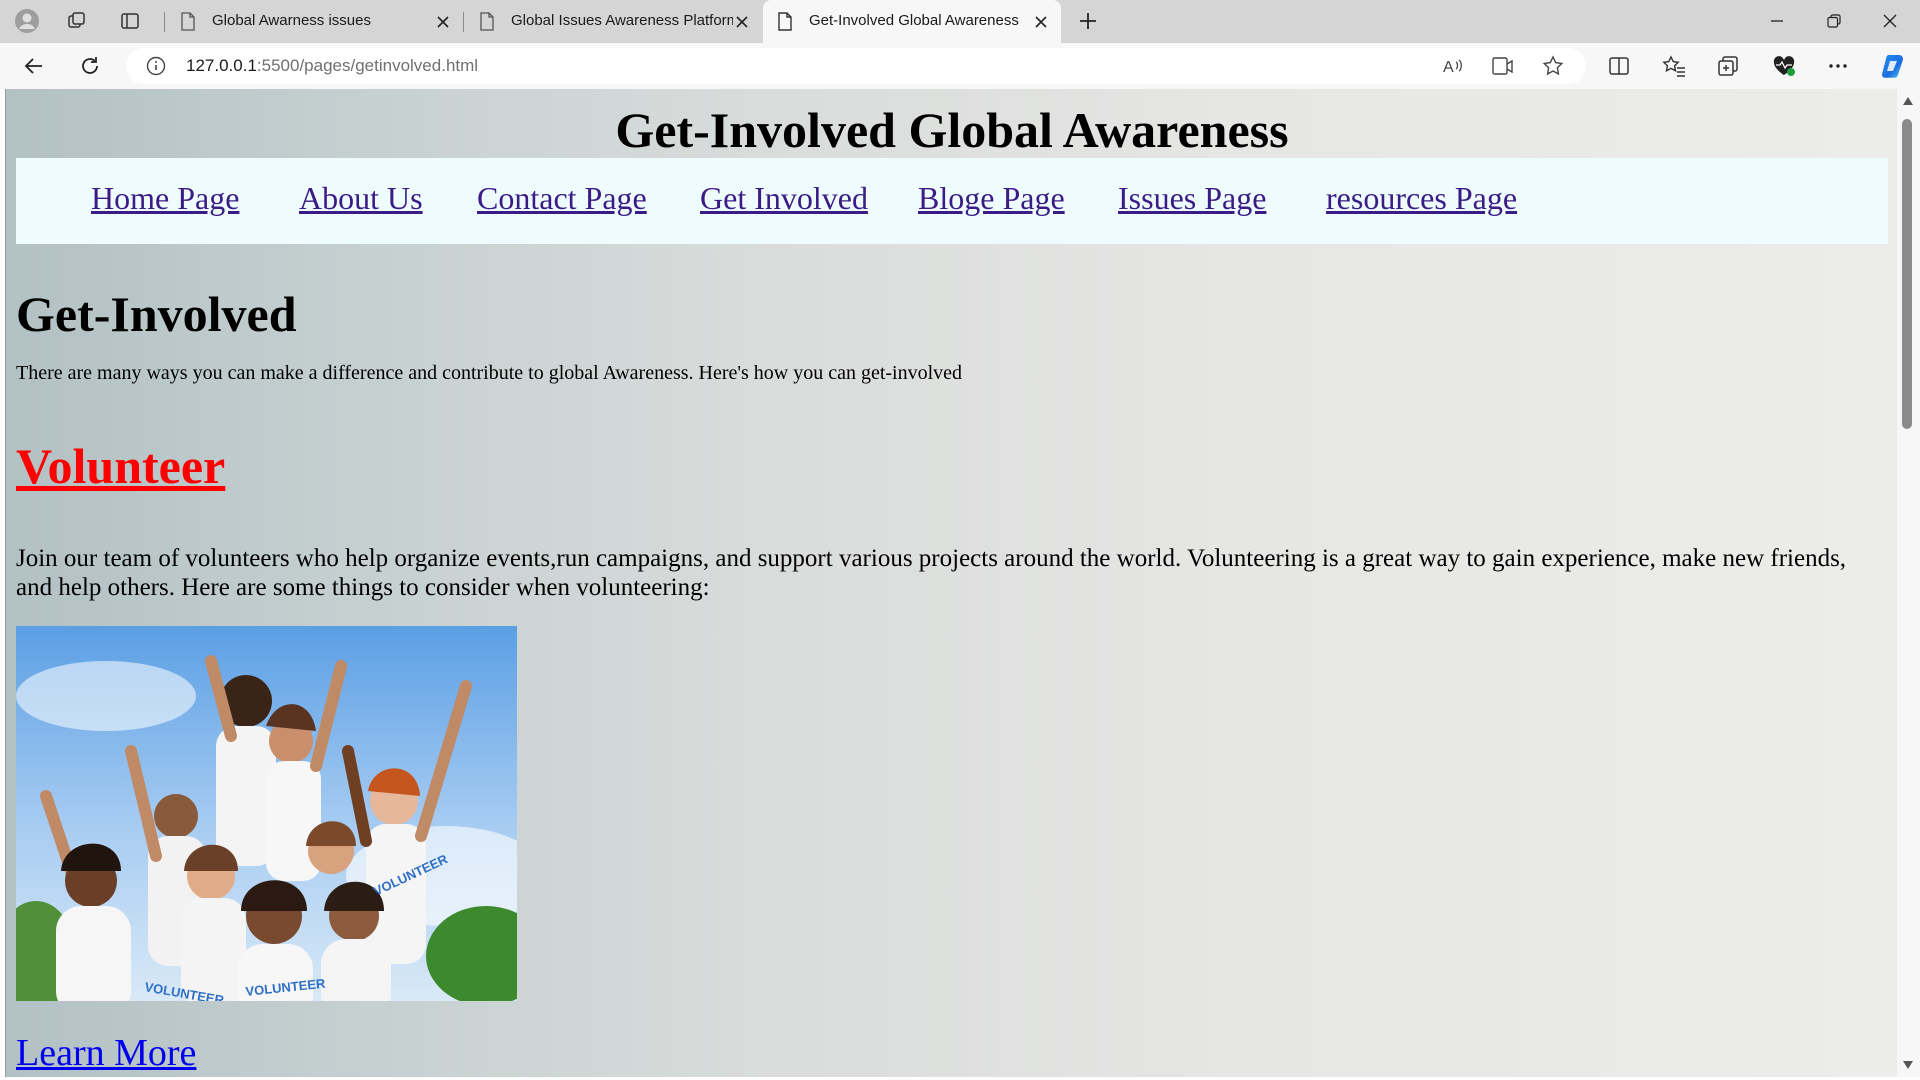 The height and width of the screenshot is (1080, 1920). Describe the element at coordinates (165, 198) in the screenshot. I see `nav-link-home: Home Page` at that location.